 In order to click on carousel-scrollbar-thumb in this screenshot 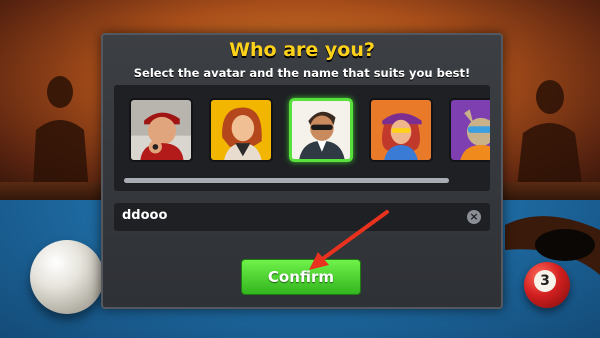, I will do `click(286, 180)`.